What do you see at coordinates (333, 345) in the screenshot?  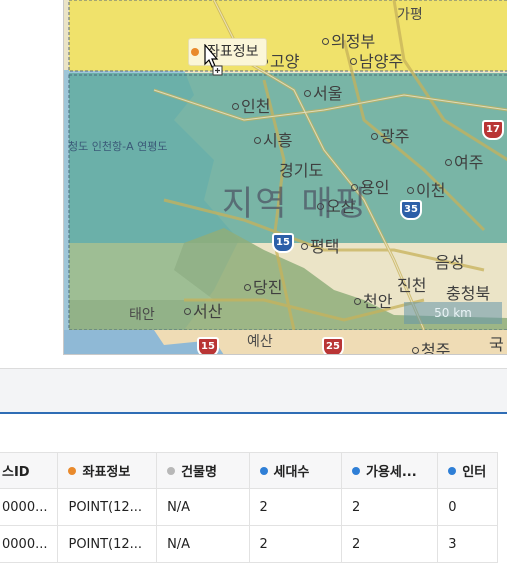 I see `highway-shield: 25` at bounding box center [333, 345].